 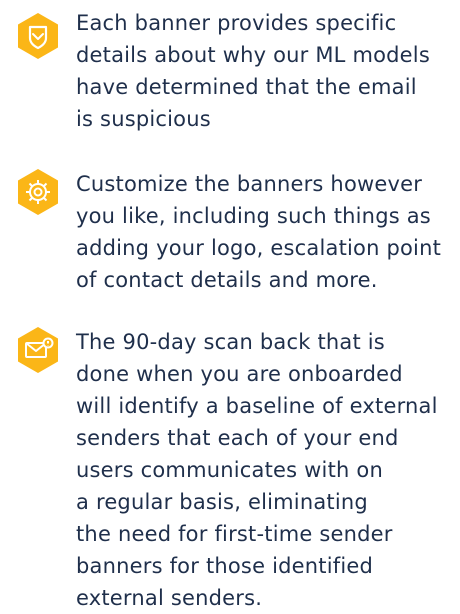 What do you see at coordinates (38, 192) in the screenshot?
I see `gear-icon` at bounding box center [38, 192].